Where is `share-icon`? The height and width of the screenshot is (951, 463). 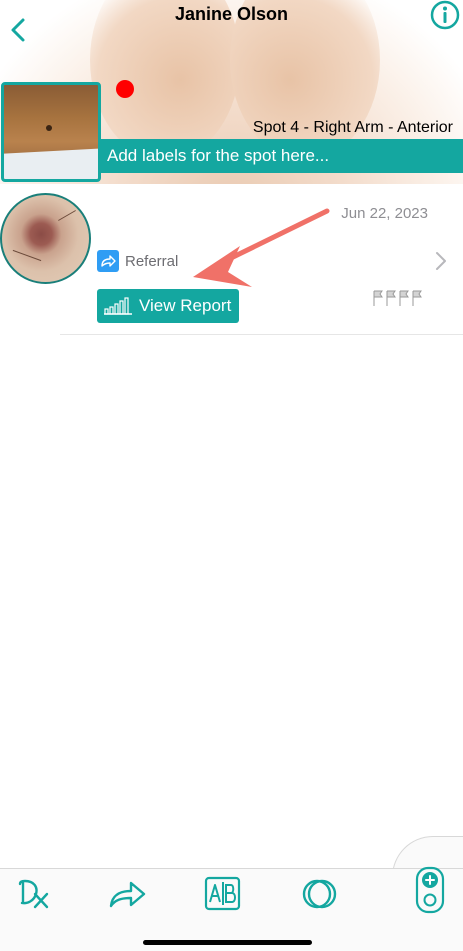 share-icon is located at coordinates (128, 894).